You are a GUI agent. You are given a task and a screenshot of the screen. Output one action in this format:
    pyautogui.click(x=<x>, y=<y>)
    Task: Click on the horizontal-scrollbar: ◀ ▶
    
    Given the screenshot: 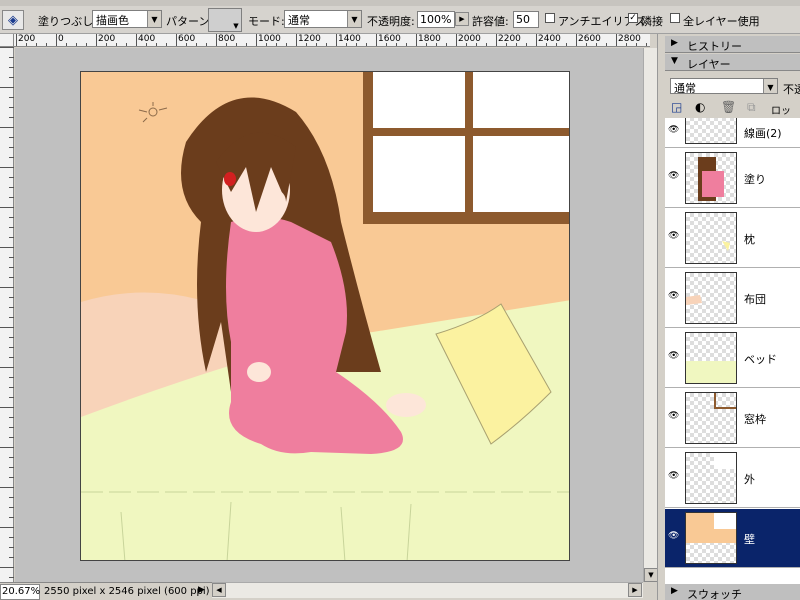 What is the action you would take?
    pyautogui.click(x=427, y=590)
    